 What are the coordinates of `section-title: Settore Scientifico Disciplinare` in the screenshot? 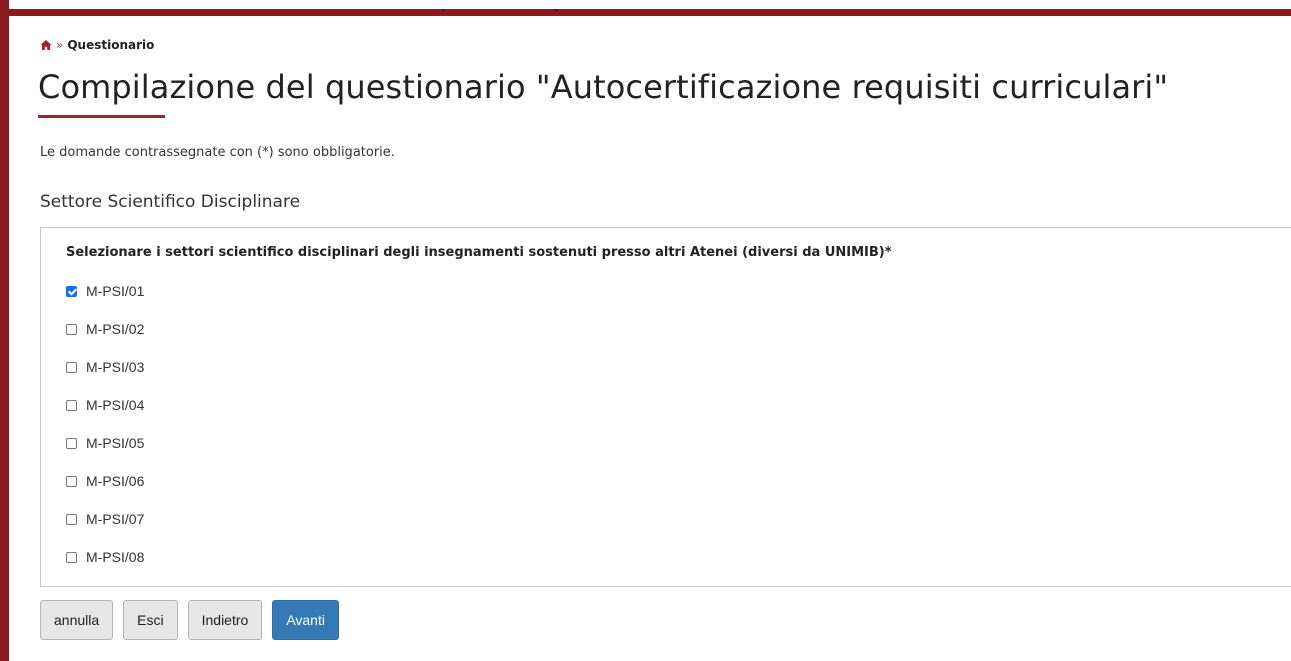 It's located at (170, 202).